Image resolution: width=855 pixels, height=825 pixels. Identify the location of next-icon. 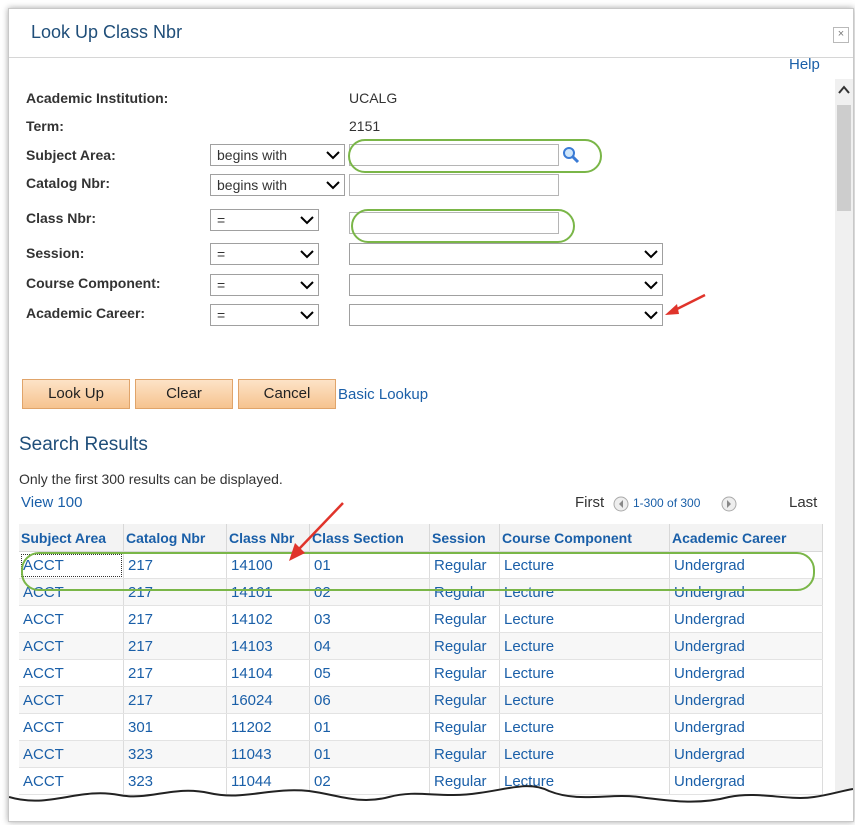
(729, 504).